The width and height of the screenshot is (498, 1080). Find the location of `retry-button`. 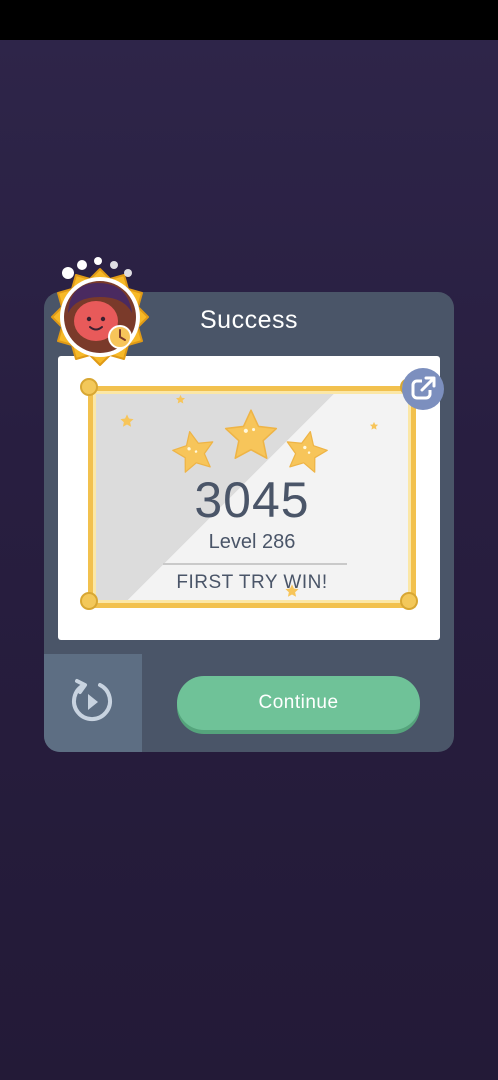

retry-button is located at coordinates (93, 703).